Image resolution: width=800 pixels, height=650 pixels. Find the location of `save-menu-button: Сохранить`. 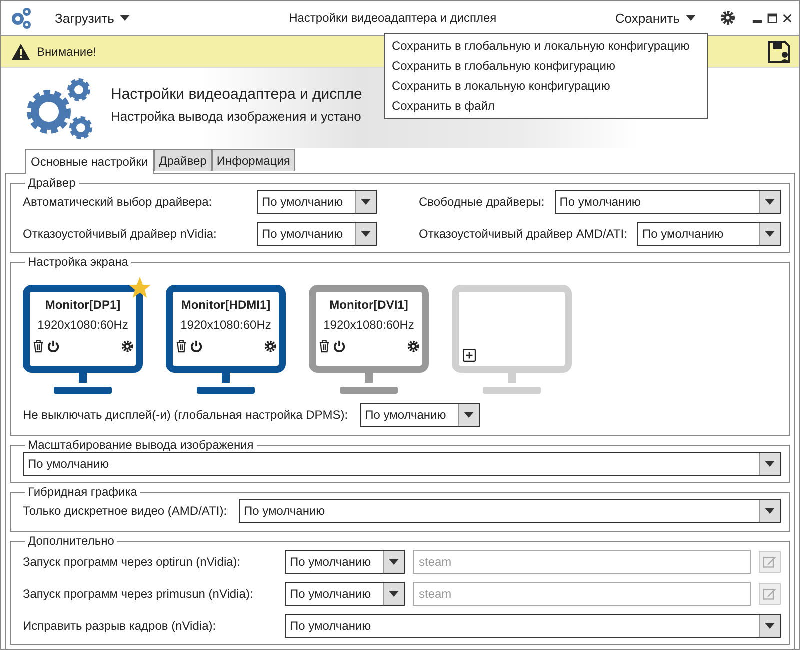

save-menu-button: Сохранить is located at coordinates (655, 18).